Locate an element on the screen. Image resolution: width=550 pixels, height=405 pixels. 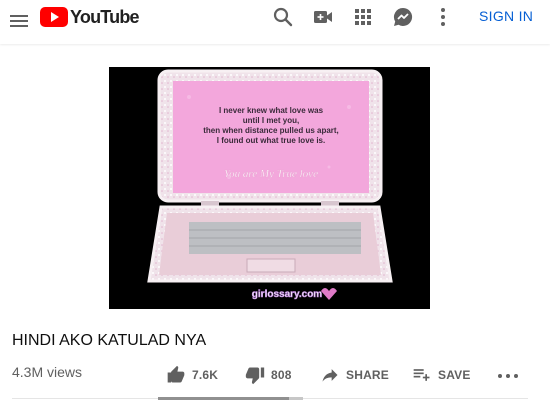
more-actions-icon is located at coordinates (510, 376).